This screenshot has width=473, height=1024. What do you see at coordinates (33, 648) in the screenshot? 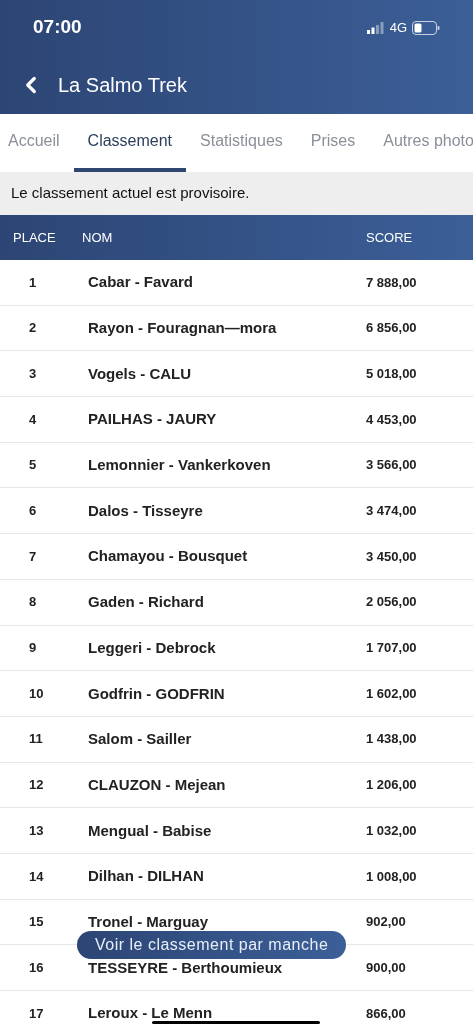
I see `place-cell-text: 9` at bounding box center [33, 648].